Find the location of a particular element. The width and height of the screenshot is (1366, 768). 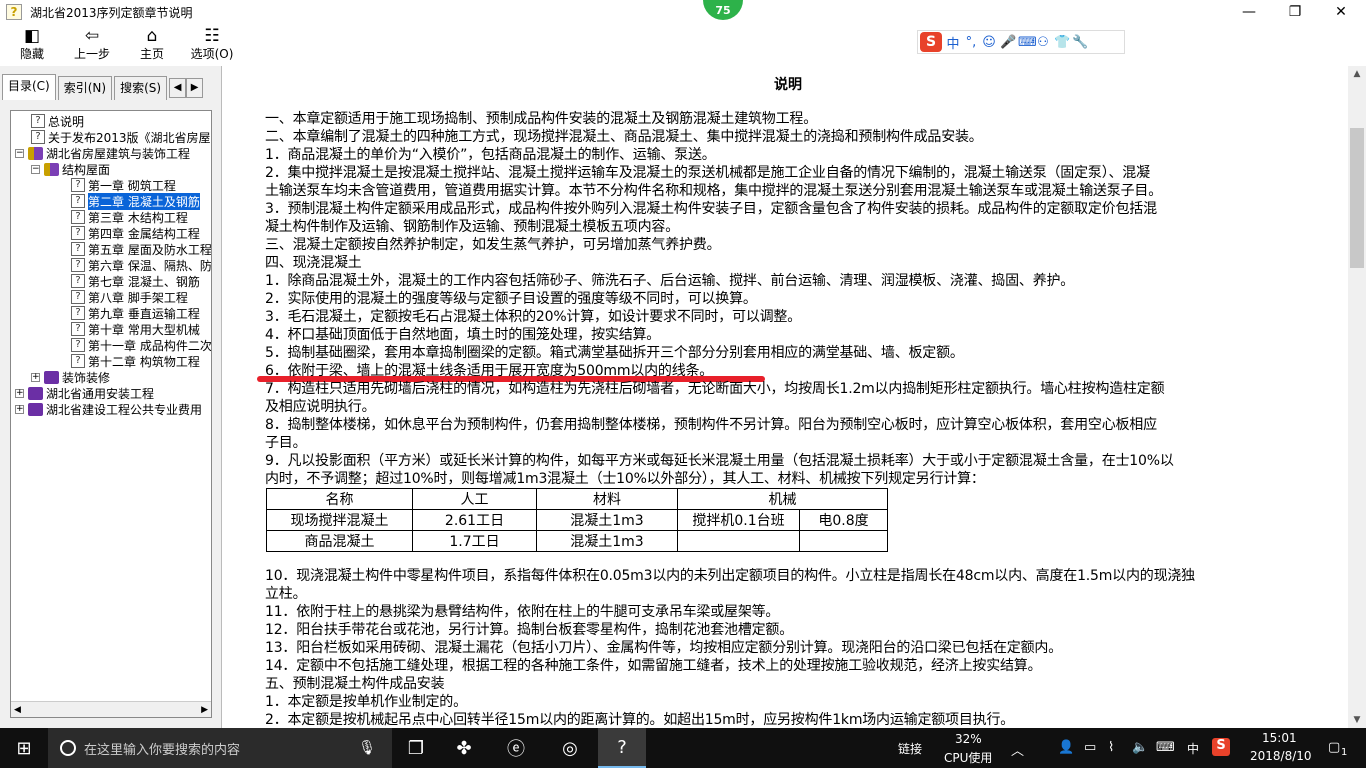

ime-toolbar: S 中 °, ☺ 🎤 ⌨ ⚇ 👕 🔧 is located at coordinates (1021, 42).